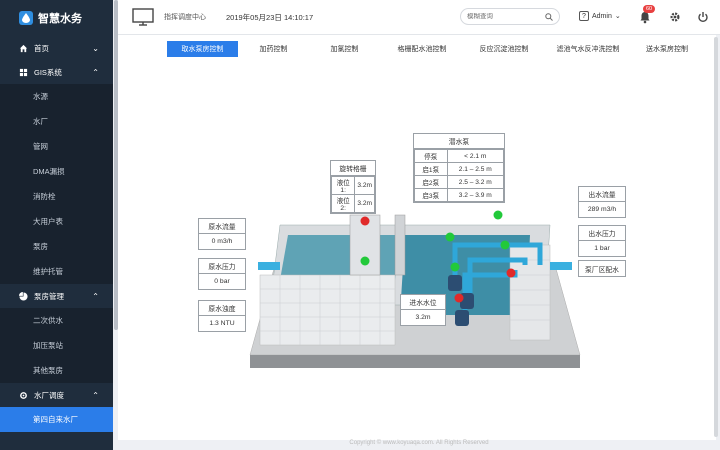  Describe the element at coordinates (602, 248) in the screenshot. I see `outlet-pressure-value: 1 bar` at that location.